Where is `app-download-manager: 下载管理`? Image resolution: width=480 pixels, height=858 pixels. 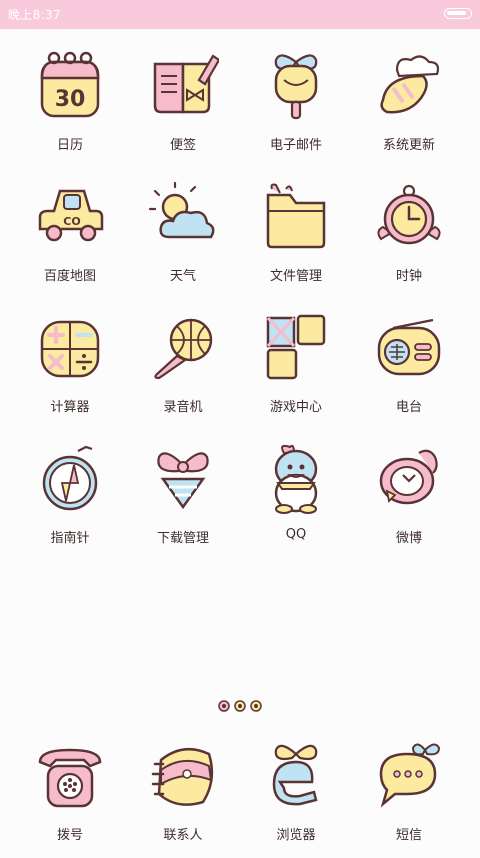 app-download-manager: 下载管理 is located at coordinates (183, 502).